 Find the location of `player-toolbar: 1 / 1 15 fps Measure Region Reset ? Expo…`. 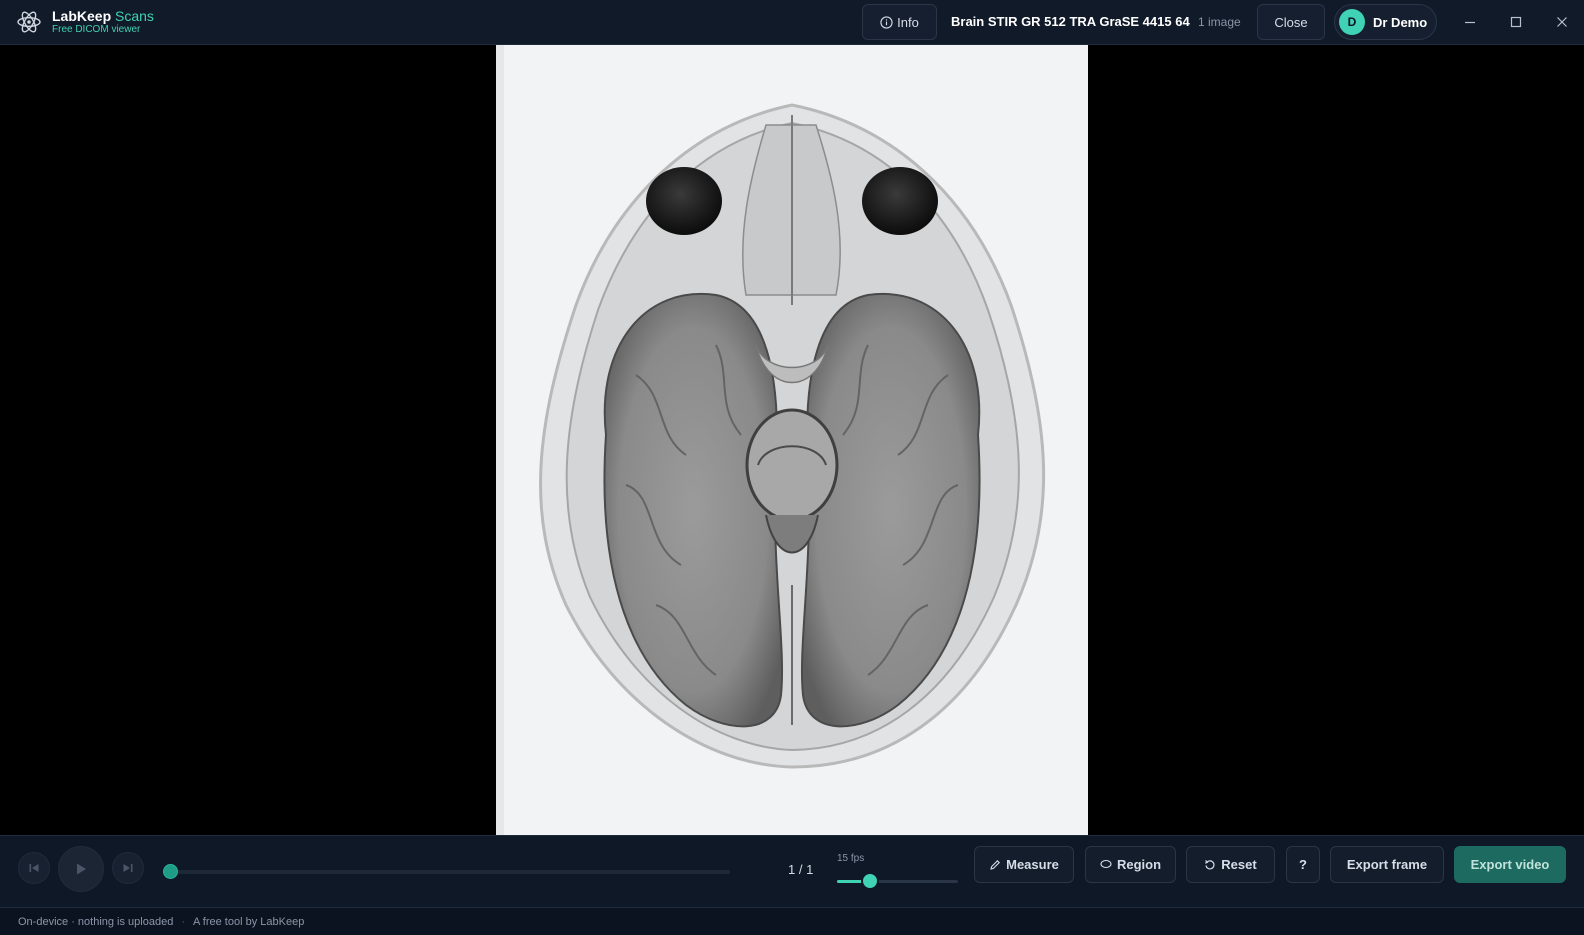

player-toolbar: 1 / 1 15 fps Measure Region Reset ? Expo… is located at coordinates (792, 871).